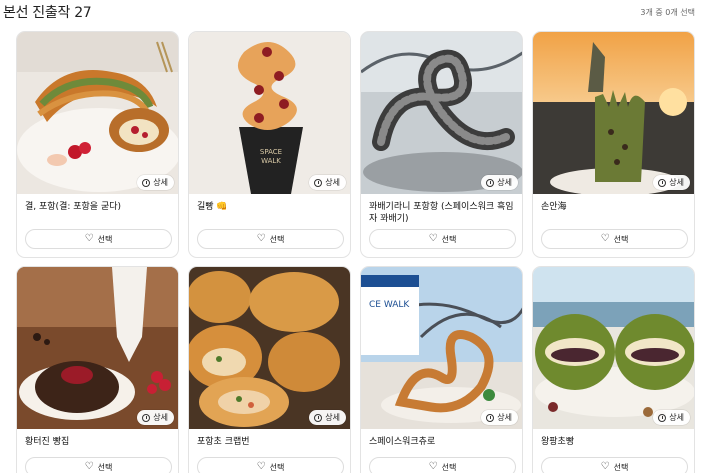 The width and height of the screenshot is (710, 473). What do you see at coordinates (47, 13) in the screenshot?
I see `page-title: 본선 진출작 27` at bounding box center [47, 13].